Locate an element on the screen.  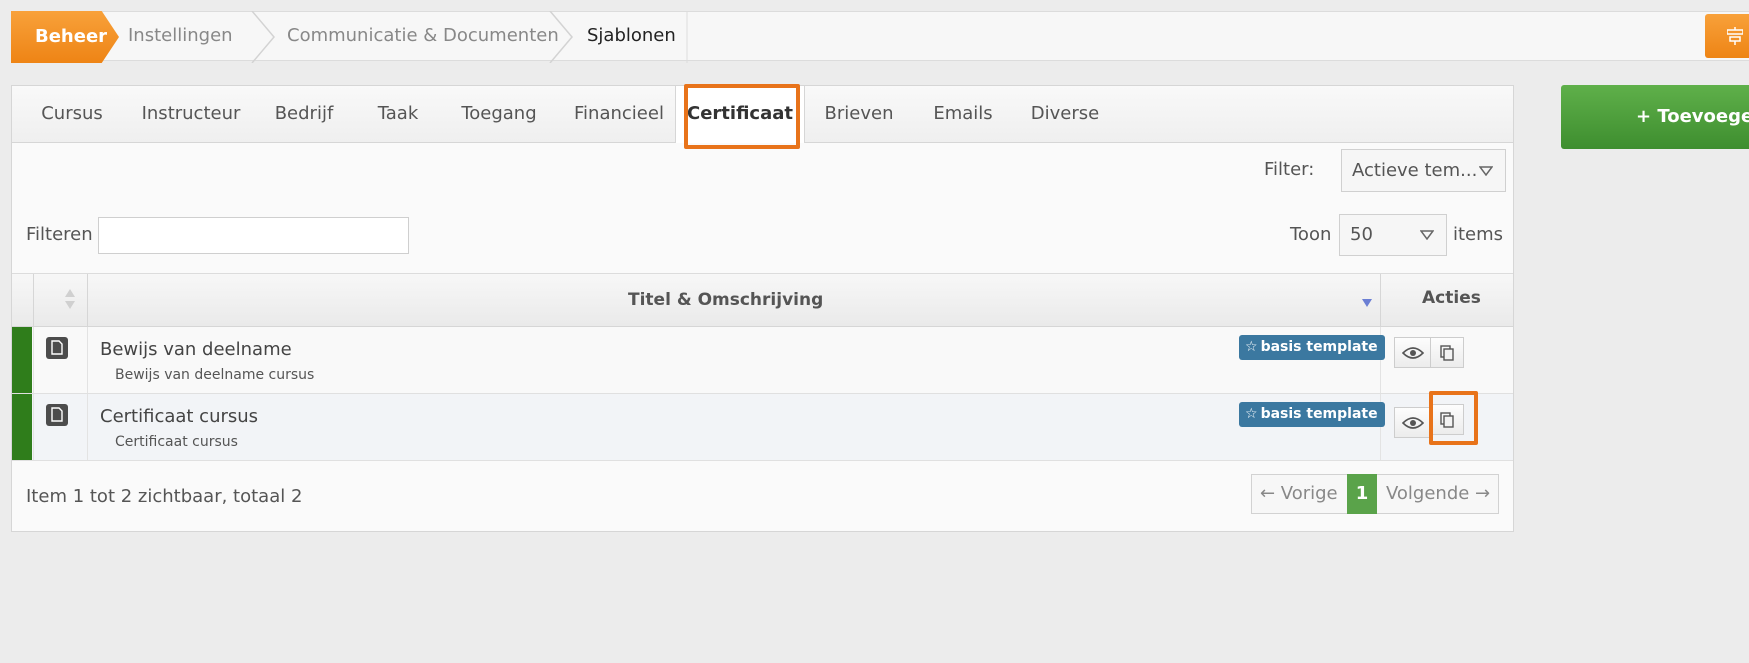
tab-instructeur: Instructeur is located at coordinates (191, 114).